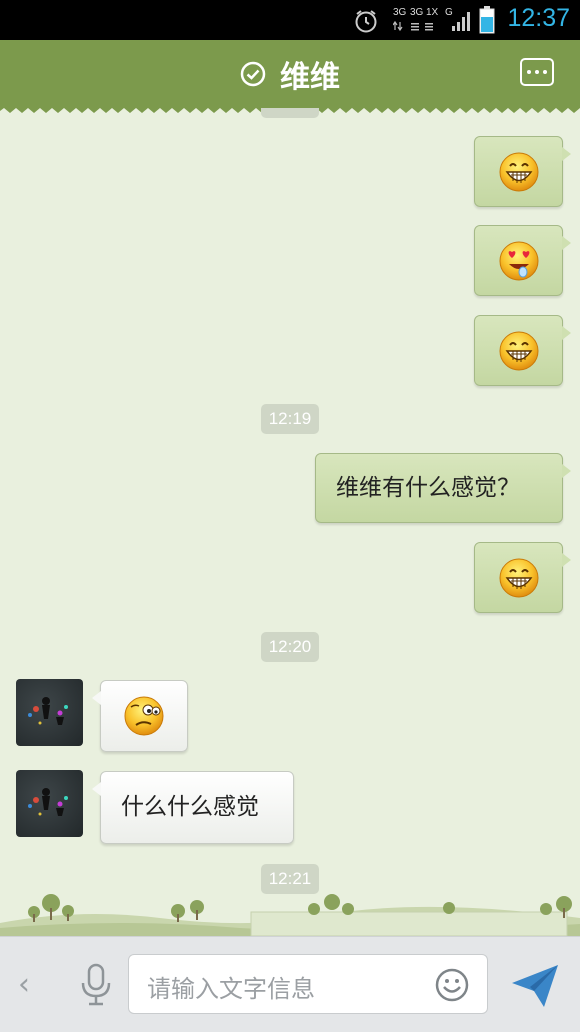  What do you see at coordinates (487, 20) in the screenshot?
I see `battery-icon` at bounding box center [487, 20].